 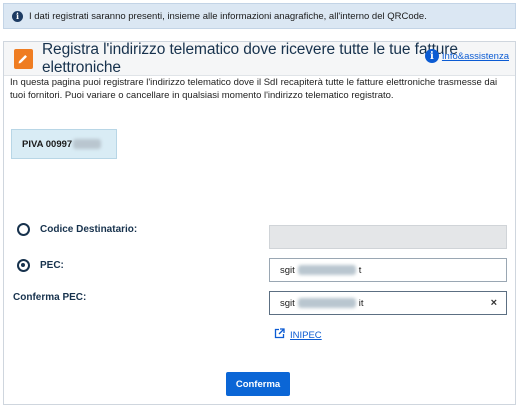 I want to click on confirm-pec-row: Conferma PEC:, so click(x=49, y=297).